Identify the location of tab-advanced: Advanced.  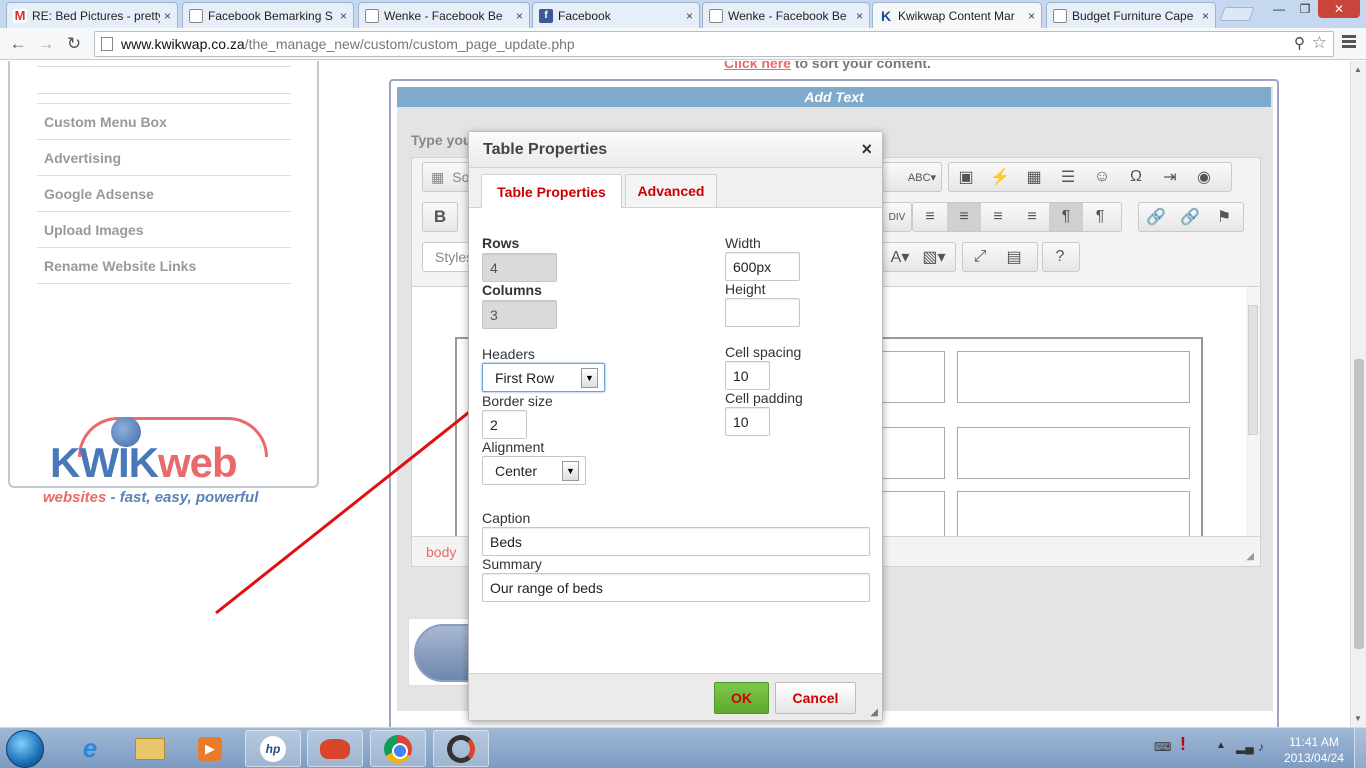
(671, 190).